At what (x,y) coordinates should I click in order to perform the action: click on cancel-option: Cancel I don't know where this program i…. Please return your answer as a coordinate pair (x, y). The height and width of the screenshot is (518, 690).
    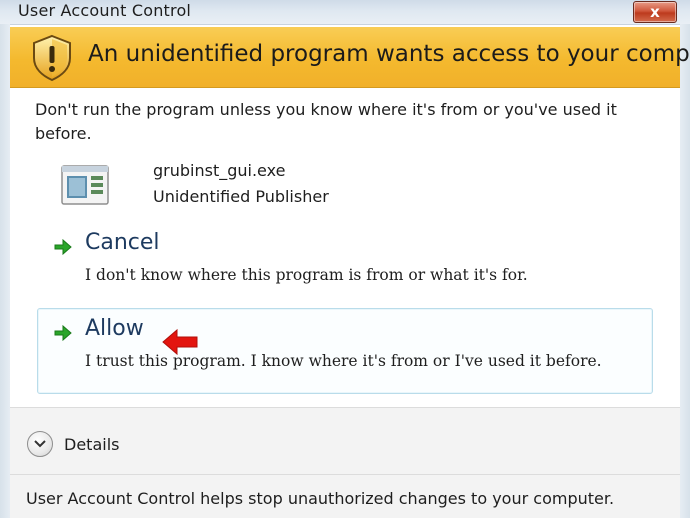
    Looking at the image, I should click on (345, 265).